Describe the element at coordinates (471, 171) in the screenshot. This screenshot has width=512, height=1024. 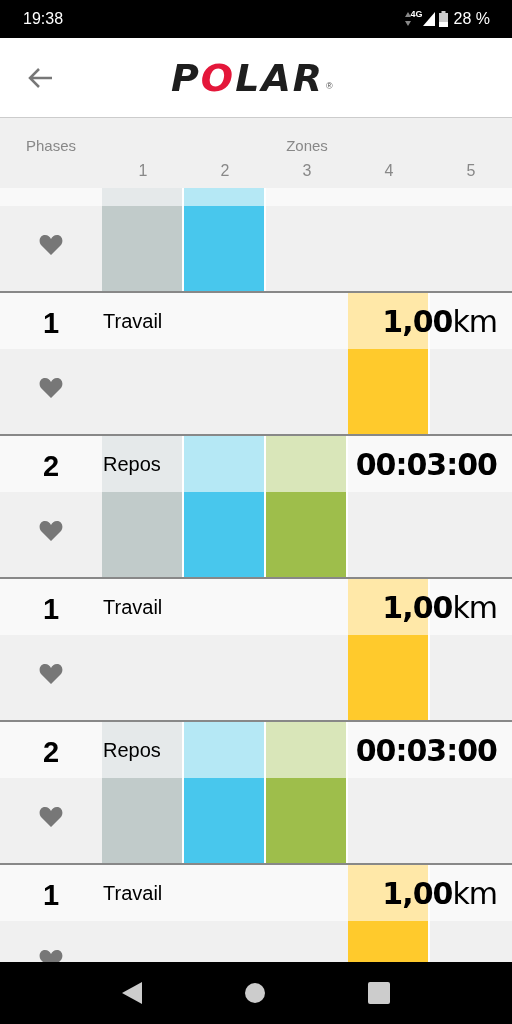
I see `zone-number: 5` at that location.